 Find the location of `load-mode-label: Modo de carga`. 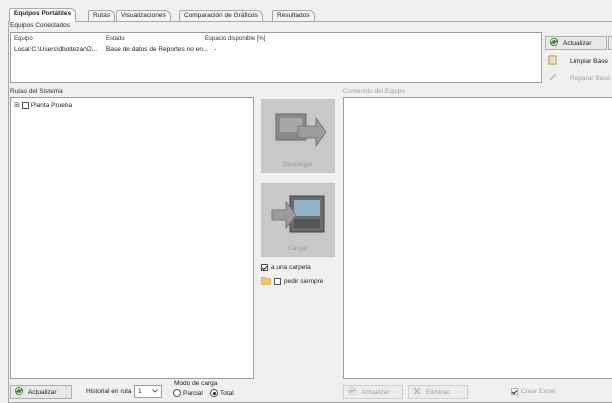

load-mode-label: Modo de carga is located at coordinates (196, 383).